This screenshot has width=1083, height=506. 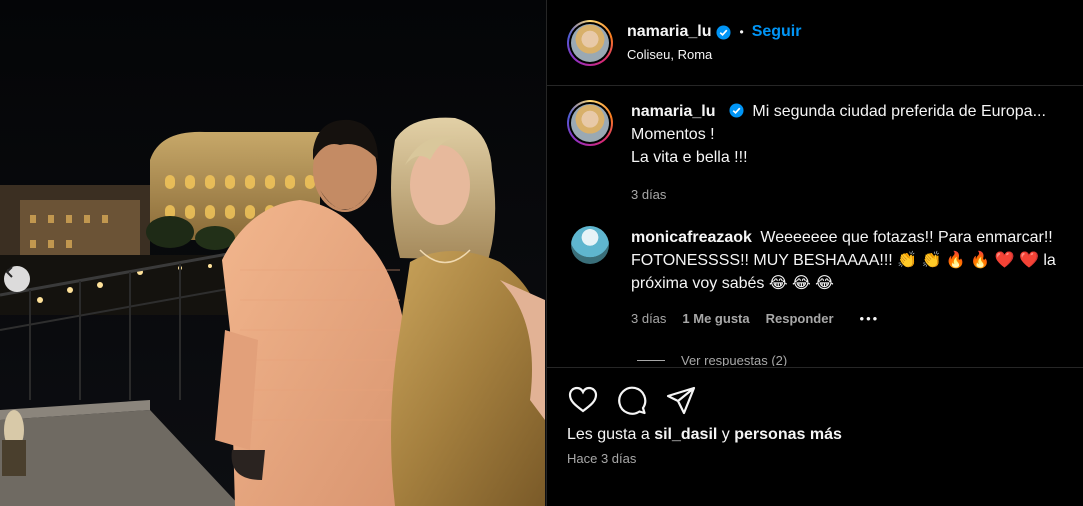 What do you see at coordinates (651, 360) in the screenshot?
I see `replies-divider` at bounding box center [651, 360].